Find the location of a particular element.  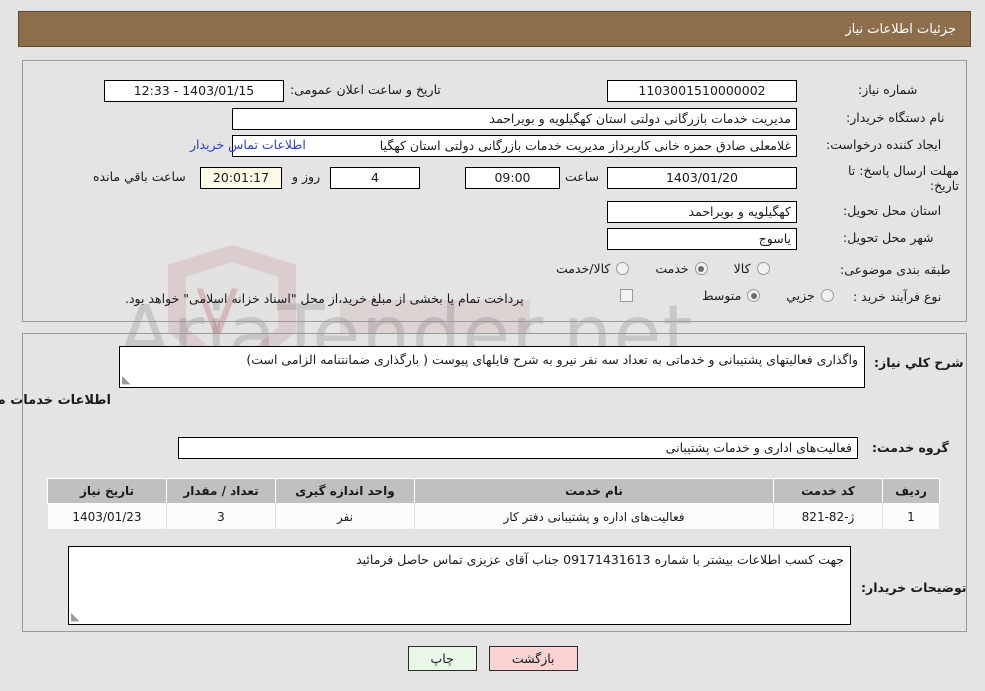

action-button-bar: بازگشت چاپ is located at coordinates (492, 658).